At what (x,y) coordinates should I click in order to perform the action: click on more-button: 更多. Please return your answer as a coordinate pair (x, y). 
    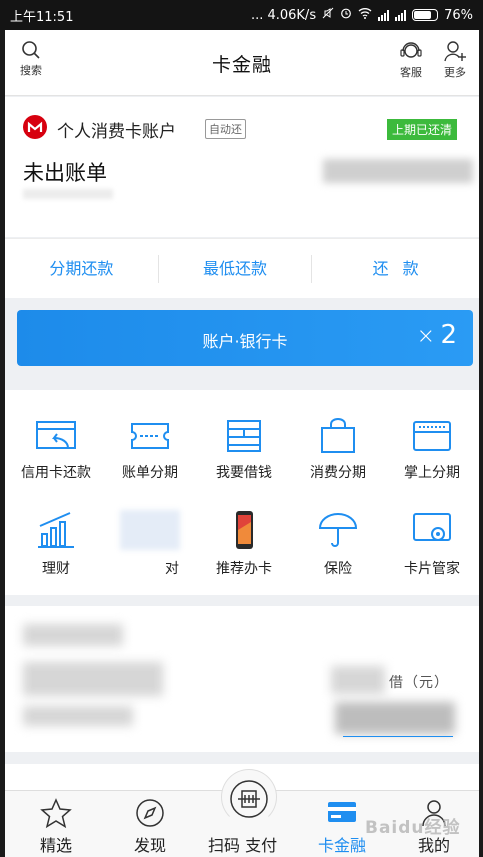
    Looking at the image, I should click on (455, 60).